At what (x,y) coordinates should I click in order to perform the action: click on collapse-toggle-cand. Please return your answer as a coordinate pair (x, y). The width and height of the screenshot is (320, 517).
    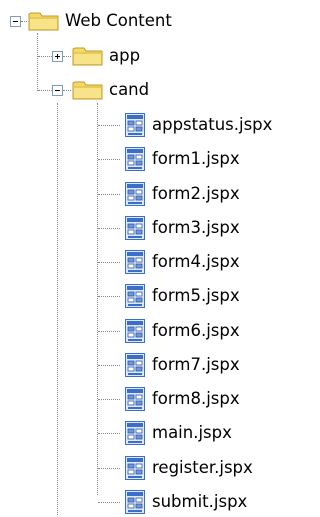
    Looking at the image, I should click on (57, 90).